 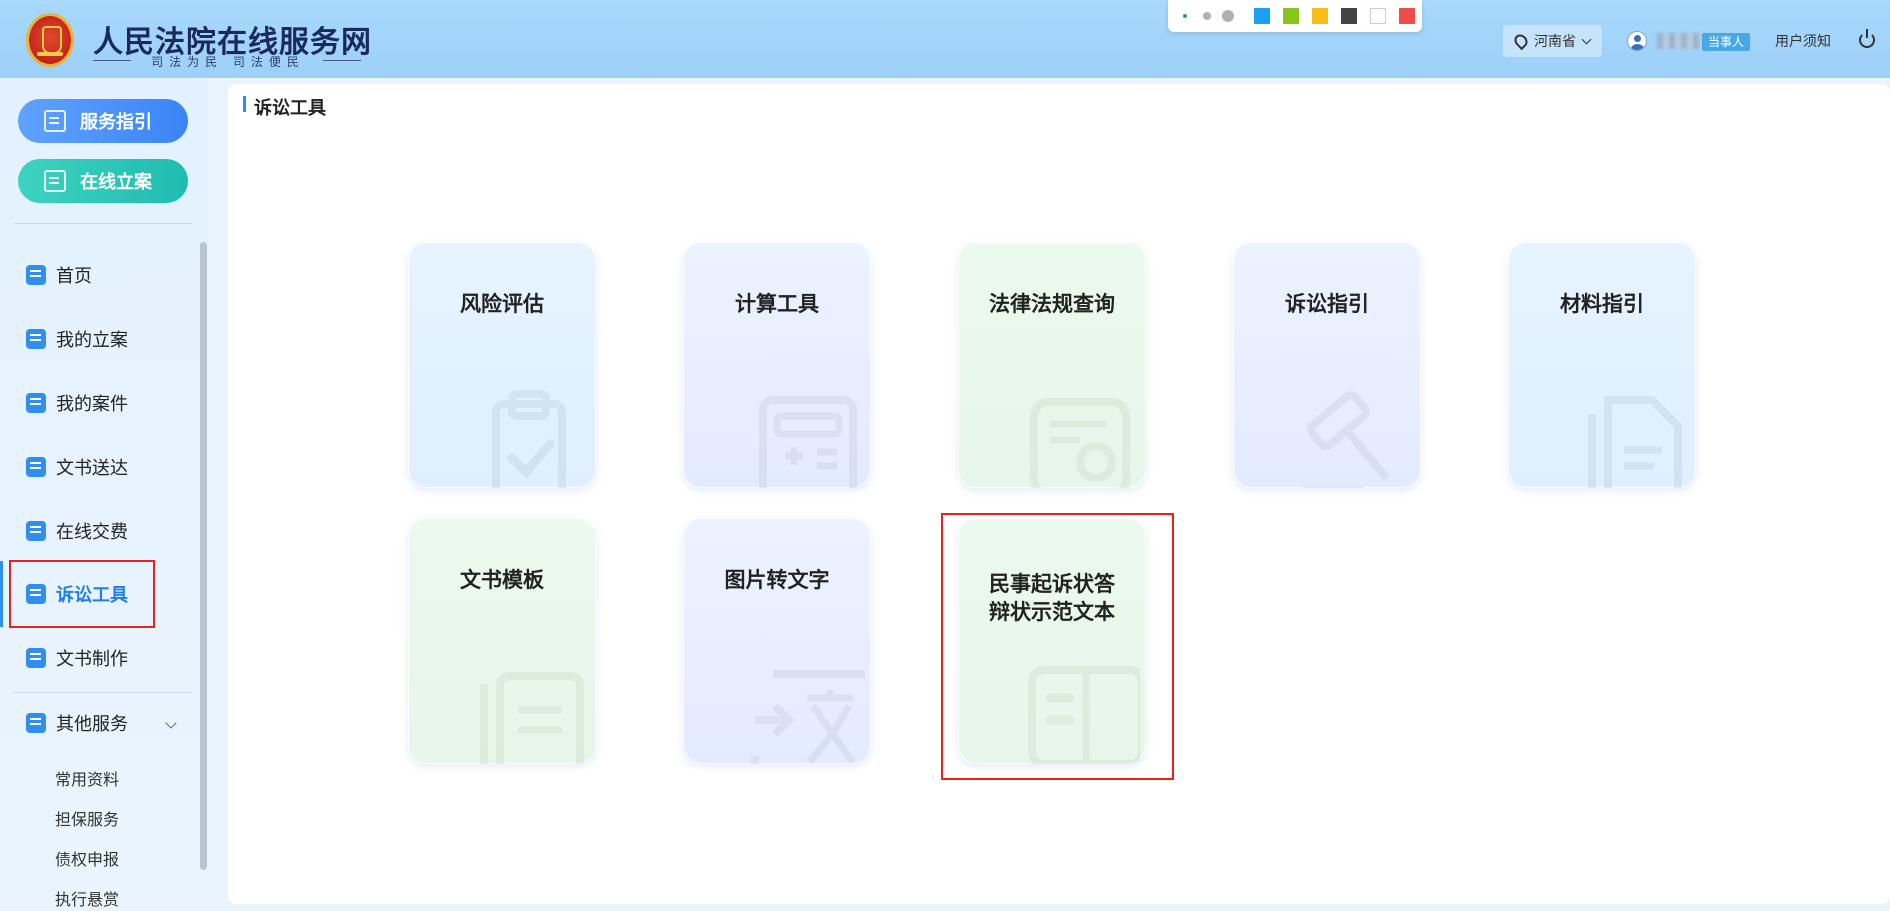 What do you see at coordinates (502, 641) in the screenshot?
I see `tool-card-document-templates: 文书模板` at bounding box center [502, 641].